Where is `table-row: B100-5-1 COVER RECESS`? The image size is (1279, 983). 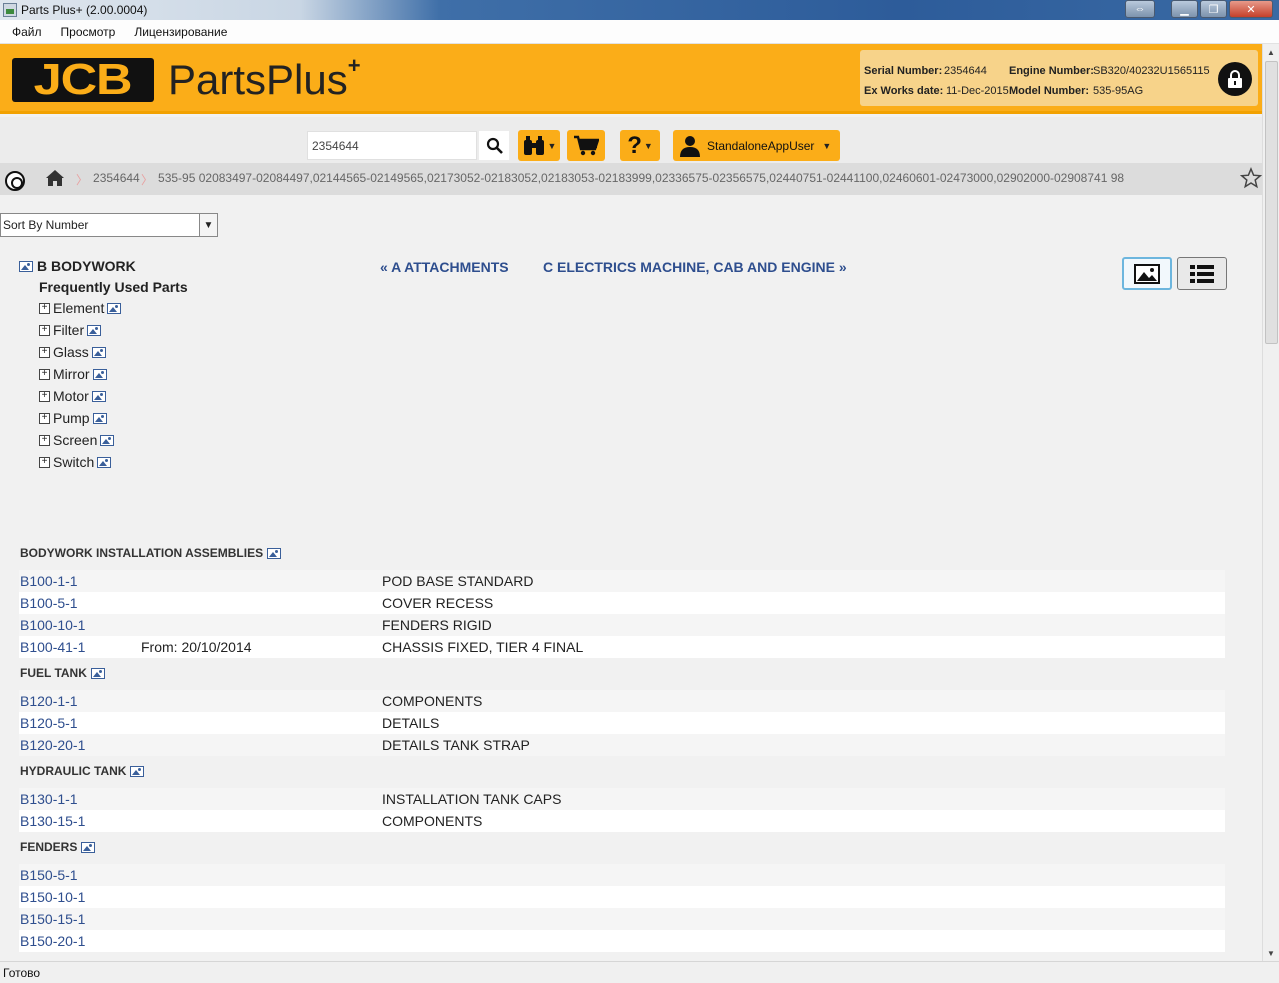 table-row: B100-5-1 COVER RECESS is located at coordinates (622, 603).